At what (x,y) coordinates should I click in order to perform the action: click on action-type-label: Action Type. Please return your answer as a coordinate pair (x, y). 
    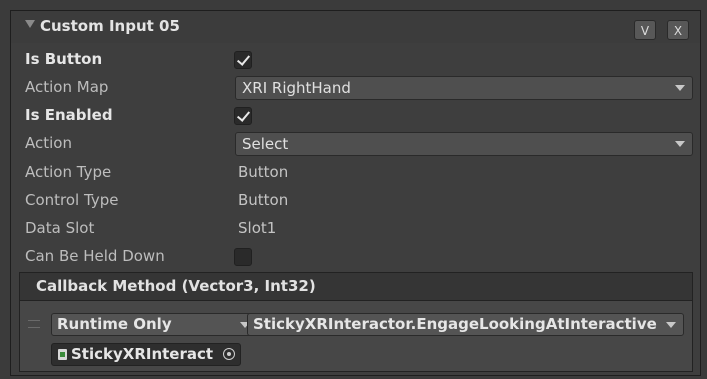
    Looking at the image, I should click on (68, 172).